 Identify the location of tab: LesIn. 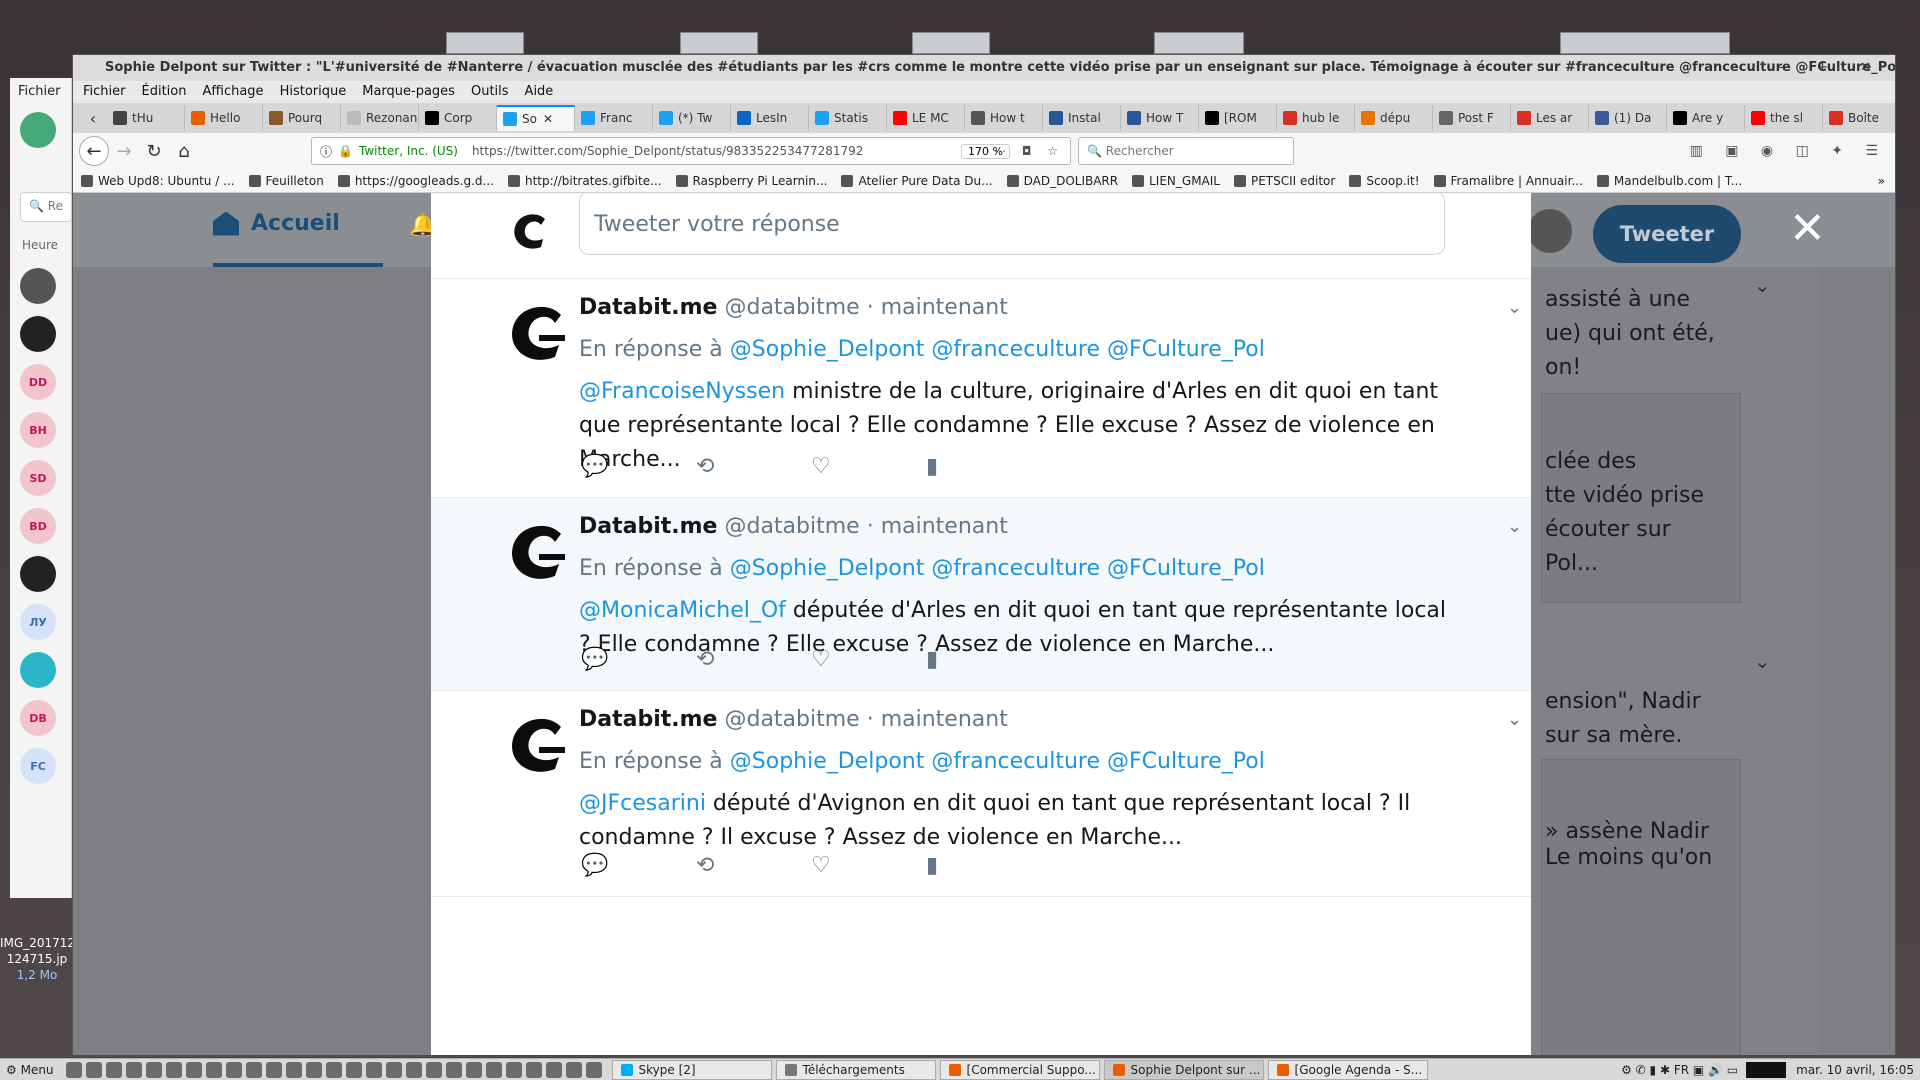
(770, 118).